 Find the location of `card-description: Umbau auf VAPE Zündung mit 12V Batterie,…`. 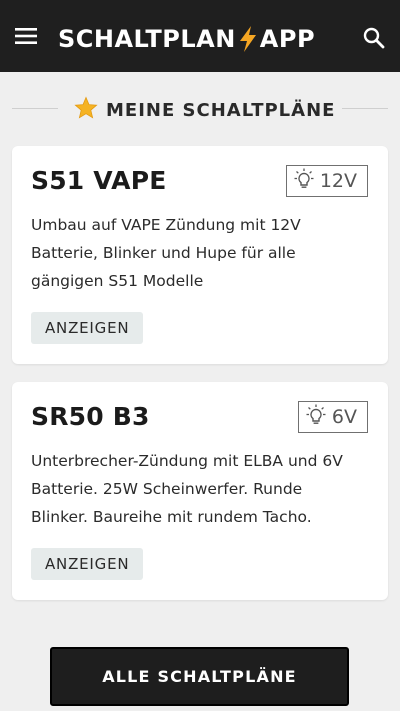

card-description: Umbau auf VAPE Zündung mit 12V Batterie,… is located at coordinates (166, 253).